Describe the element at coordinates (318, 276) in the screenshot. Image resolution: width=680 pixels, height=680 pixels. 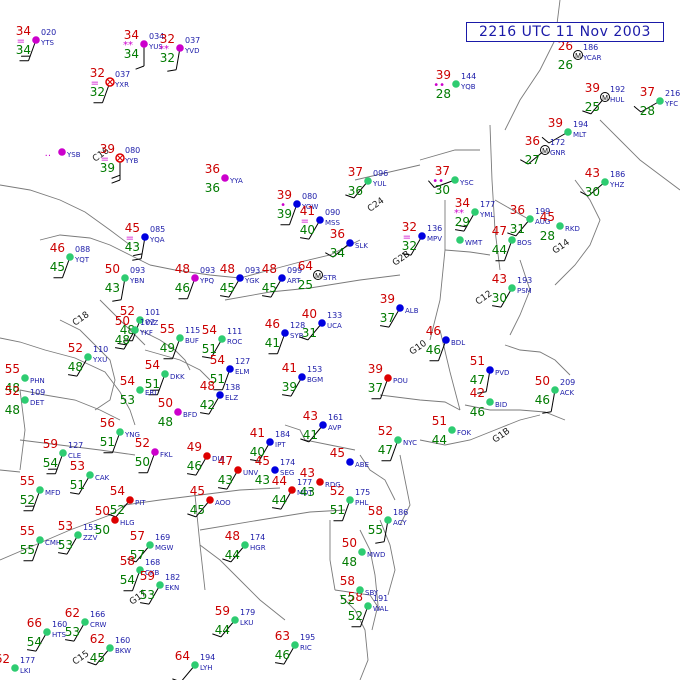
I see `sky-missing-glyph: M` at that location.